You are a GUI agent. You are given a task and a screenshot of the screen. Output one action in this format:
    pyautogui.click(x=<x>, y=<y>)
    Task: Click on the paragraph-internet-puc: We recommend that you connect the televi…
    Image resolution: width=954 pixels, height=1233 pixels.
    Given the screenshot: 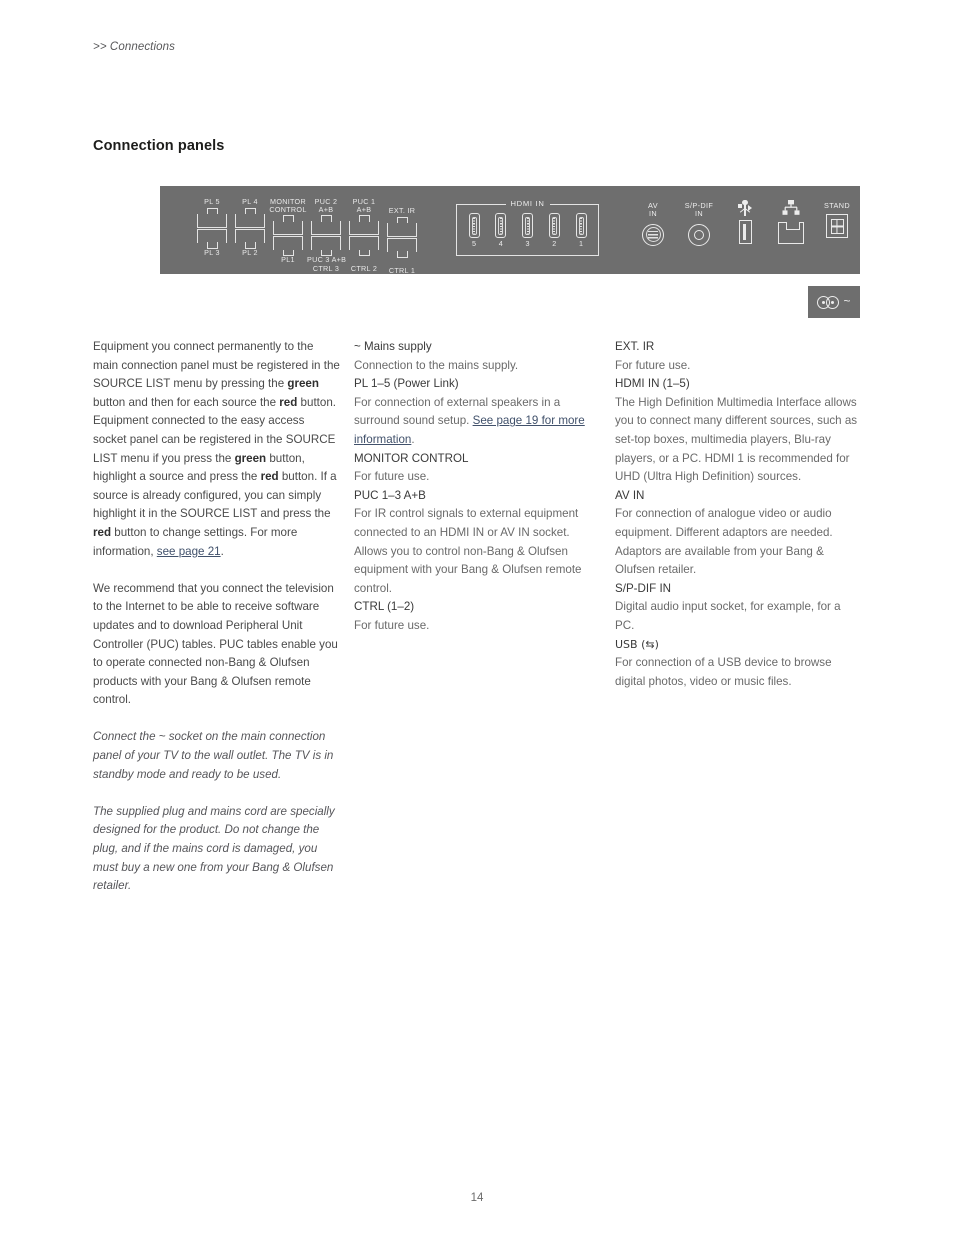 What is the action you would take?
    pyautogui.click(x=215, y=644)
    